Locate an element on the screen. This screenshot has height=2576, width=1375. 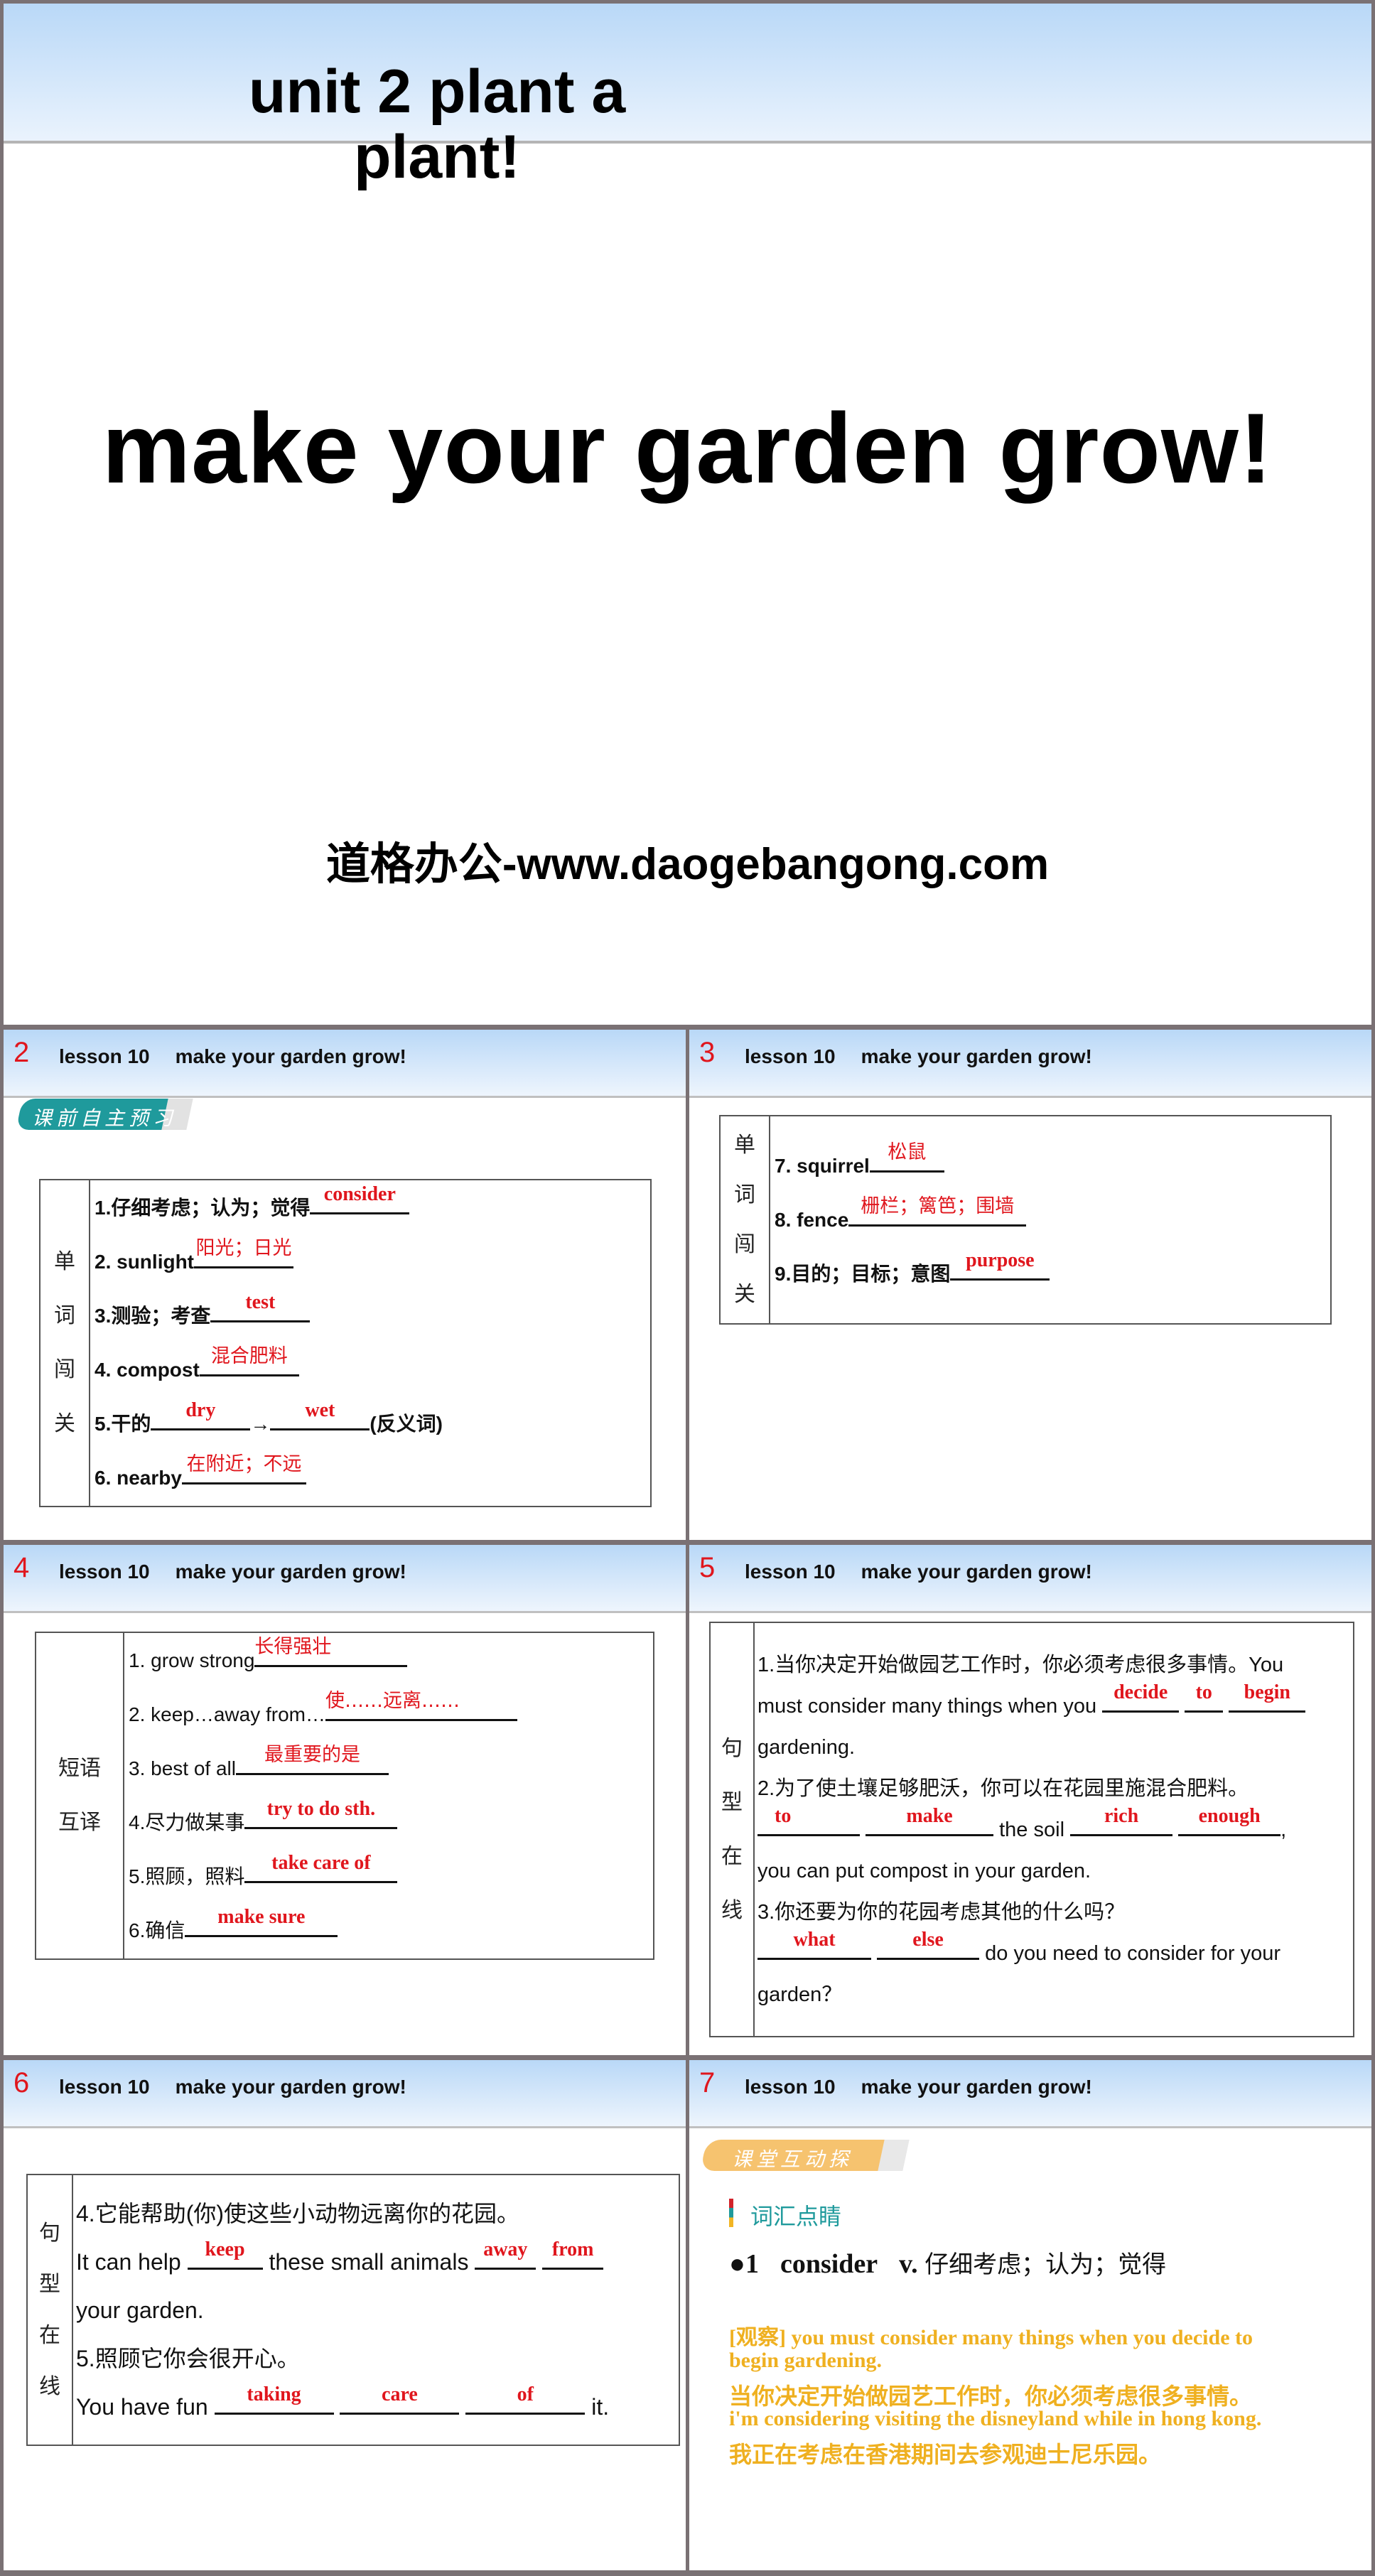
example-line: 我正在考虑在香港期间去参观迪士尼乐园。 is located at coordinates (945, 2454).